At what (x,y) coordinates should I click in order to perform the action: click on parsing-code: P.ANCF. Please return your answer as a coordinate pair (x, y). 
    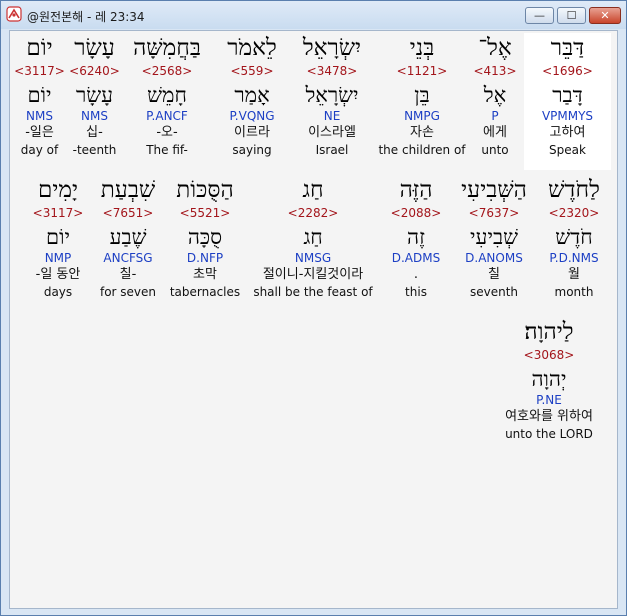
    Looking at the image, I should click on (167, 116).